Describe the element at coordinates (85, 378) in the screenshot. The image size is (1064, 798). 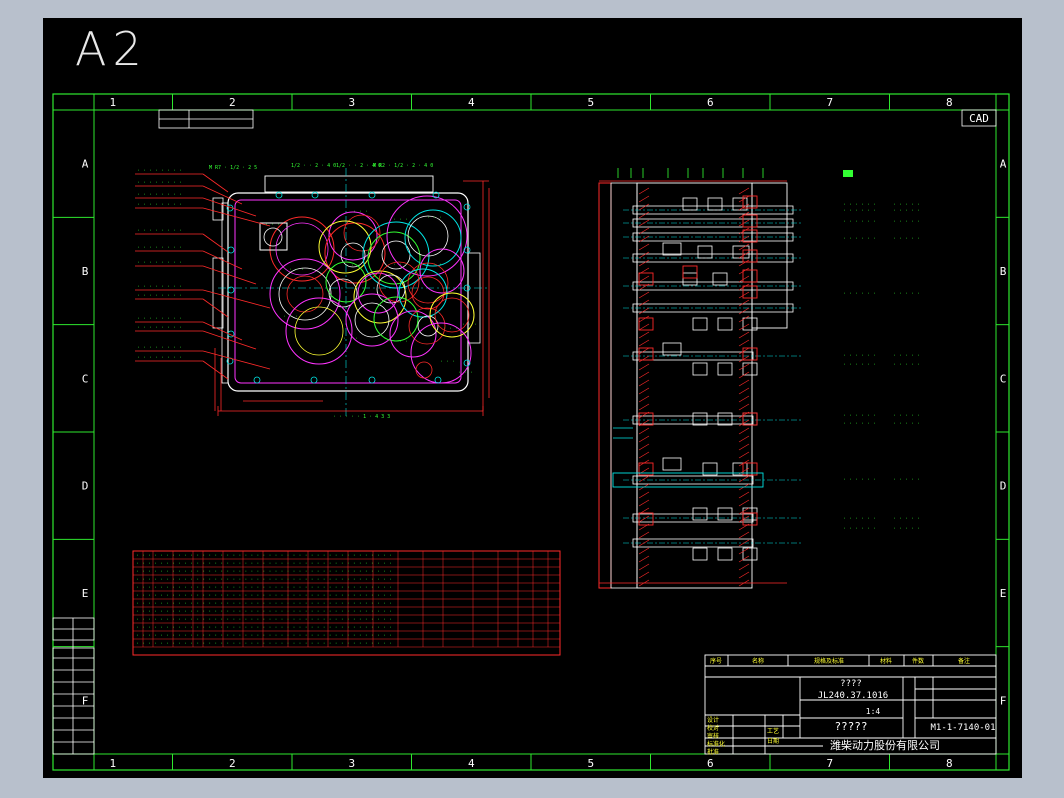
I see `zone-row-label-left: C` at that location.